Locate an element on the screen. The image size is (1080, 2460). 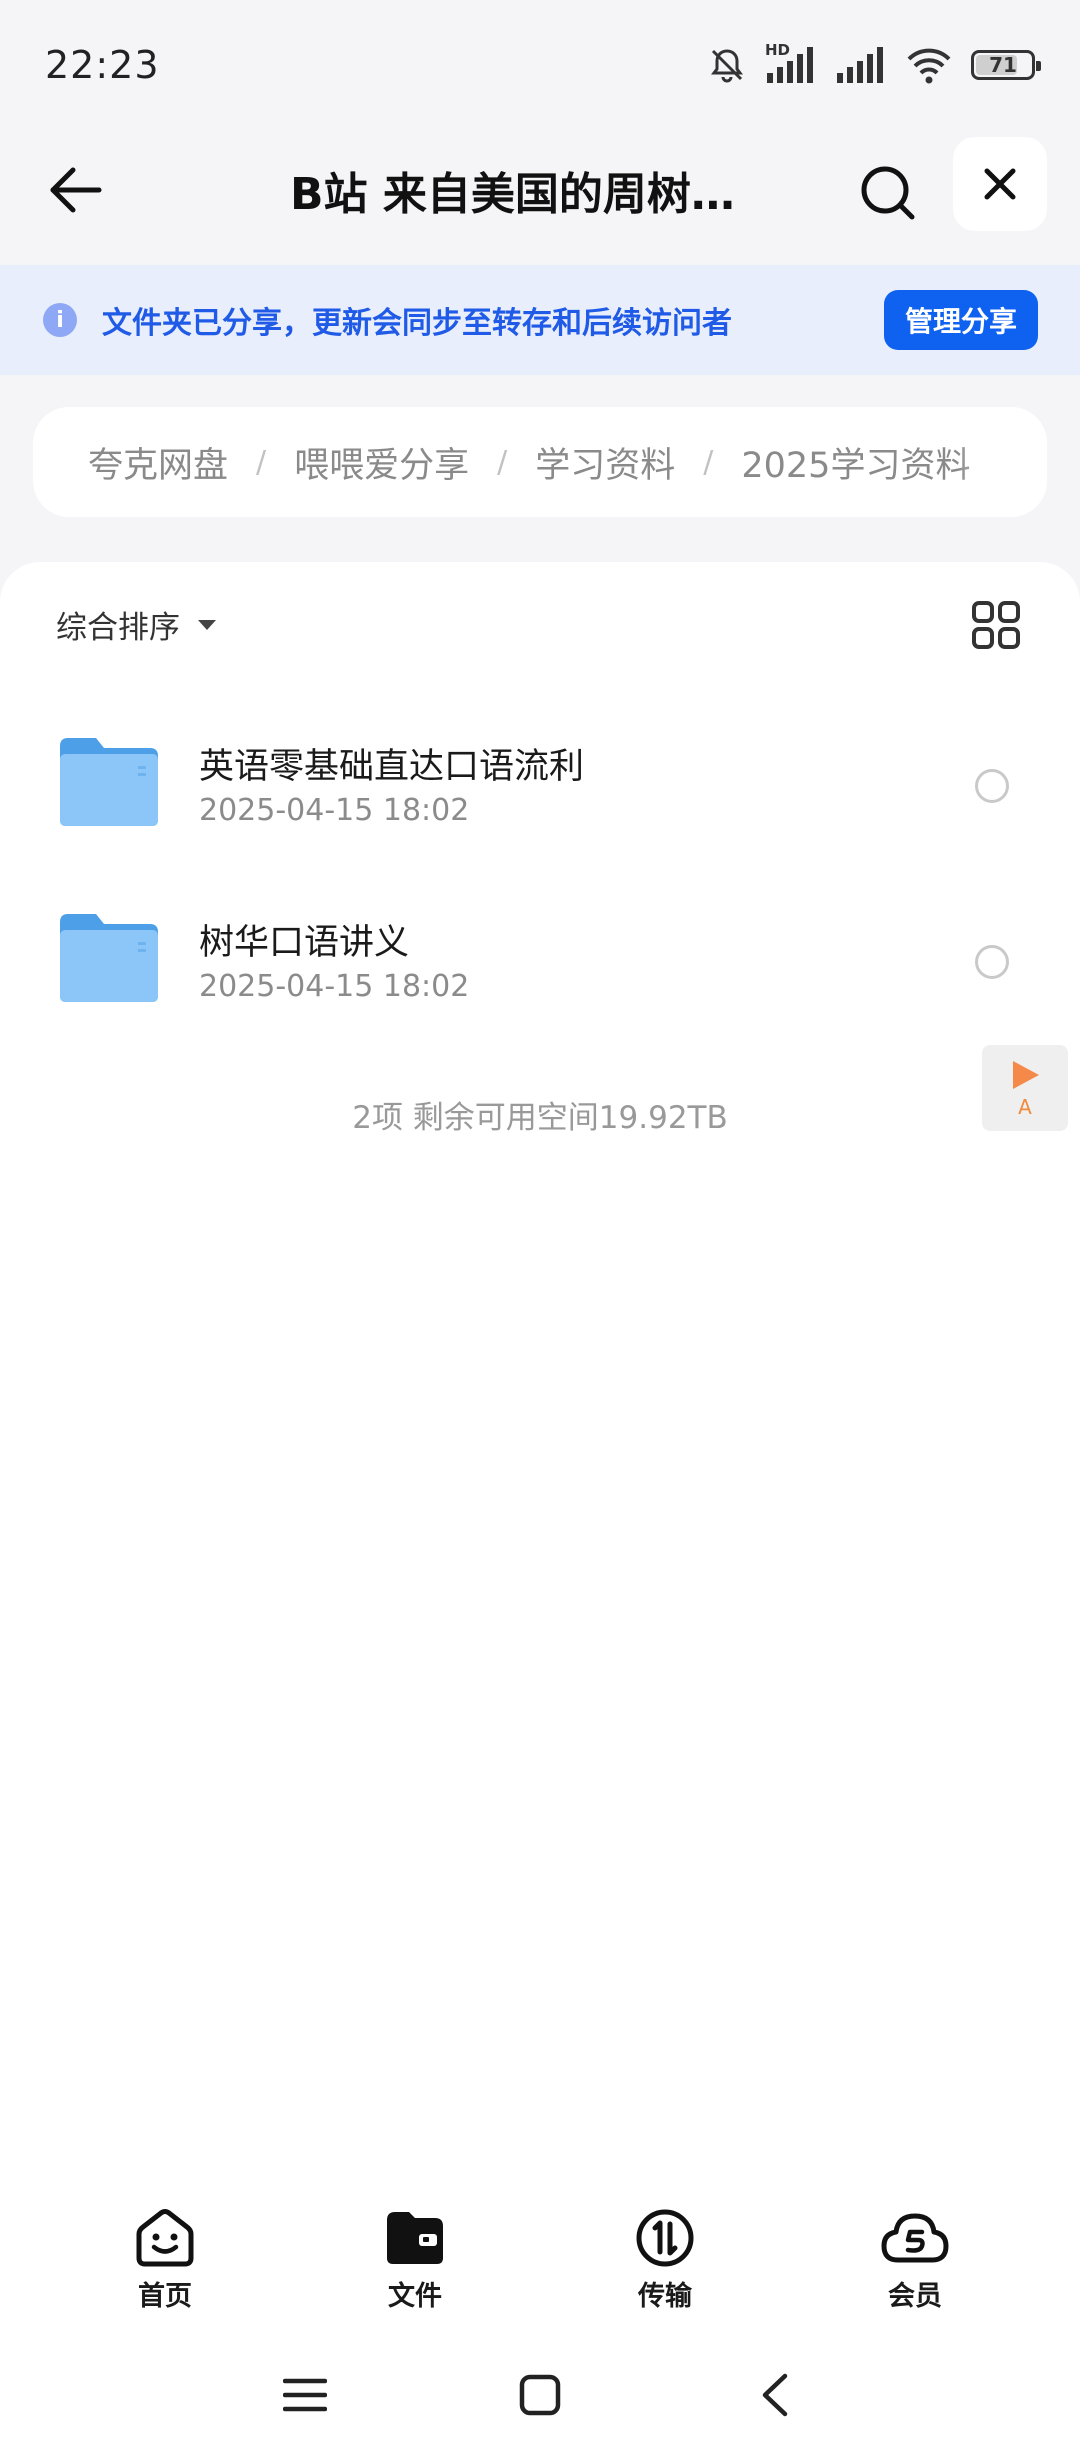
home-button is located at coordinates (540, 2395).